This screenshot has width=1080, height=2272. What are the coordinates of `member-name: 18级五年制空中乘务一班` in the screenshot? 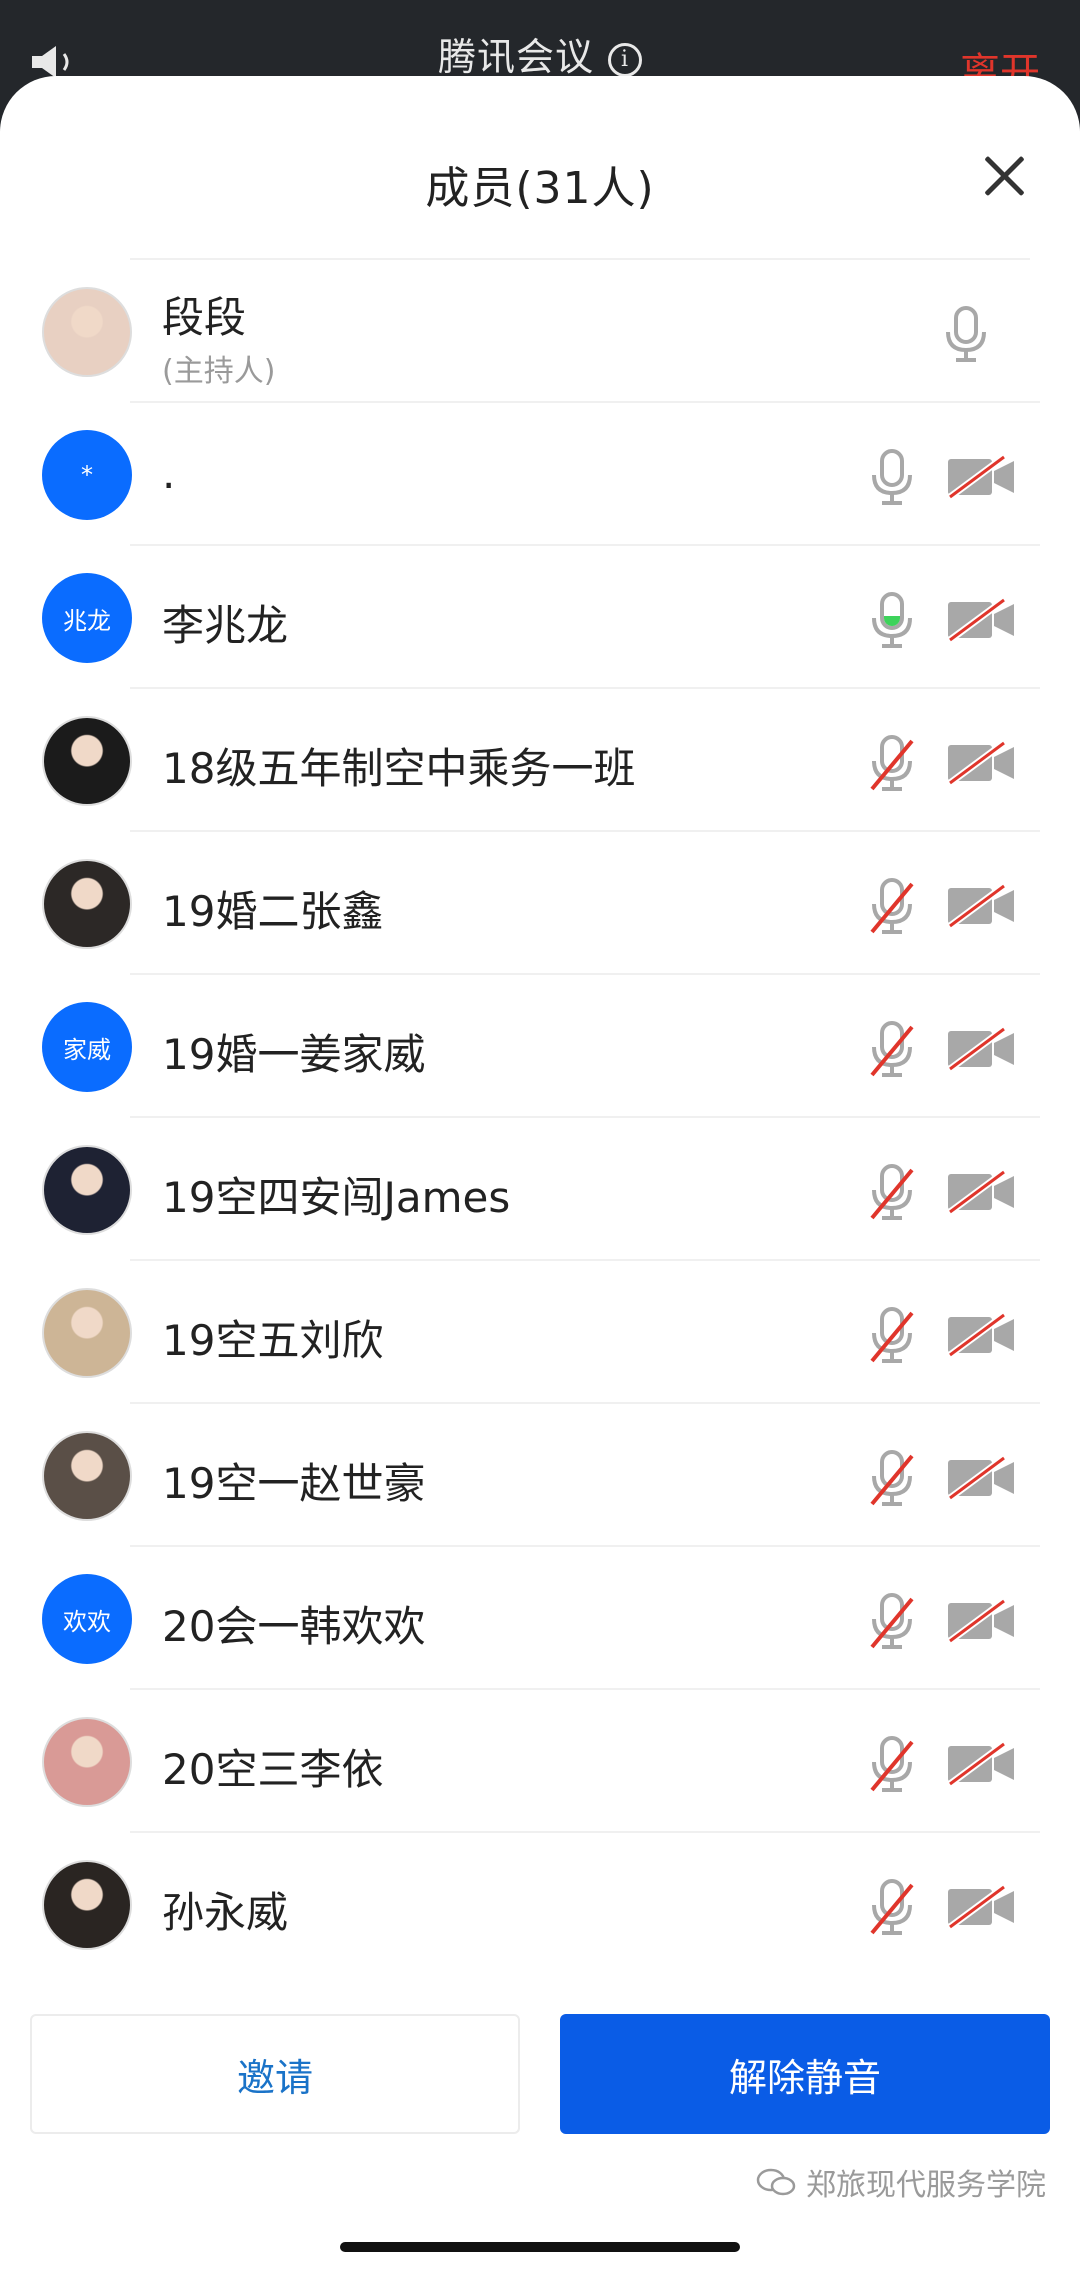 It's located at (399, 768).